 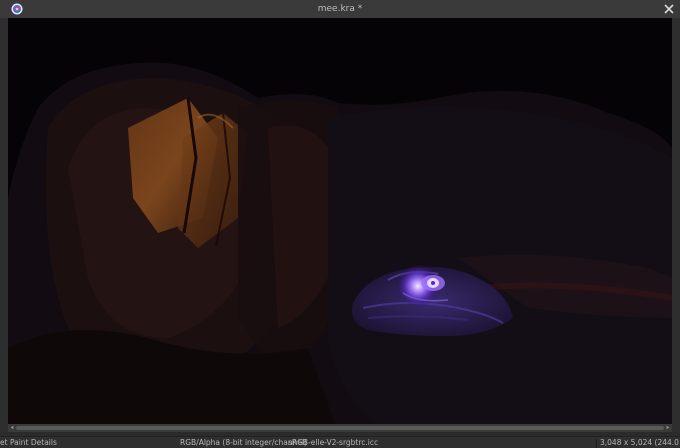 I want to click on scrollbar-thumb, so click(x=340, y=428).